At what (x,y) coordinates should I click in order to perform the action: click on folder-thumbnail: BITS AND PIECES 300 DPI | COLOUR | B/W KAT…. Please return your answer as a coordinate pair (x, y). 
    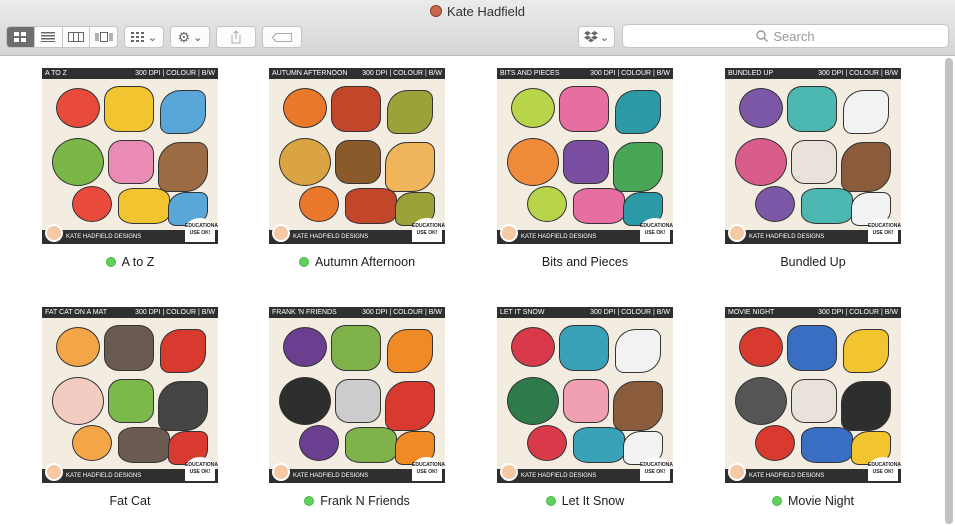
    Looking at the image, I should click on (585, 156).